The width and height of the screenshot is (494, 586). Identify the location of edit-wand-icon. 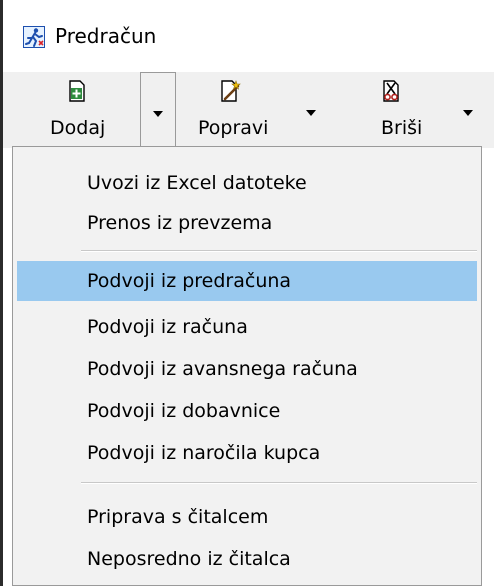
(231, 91).